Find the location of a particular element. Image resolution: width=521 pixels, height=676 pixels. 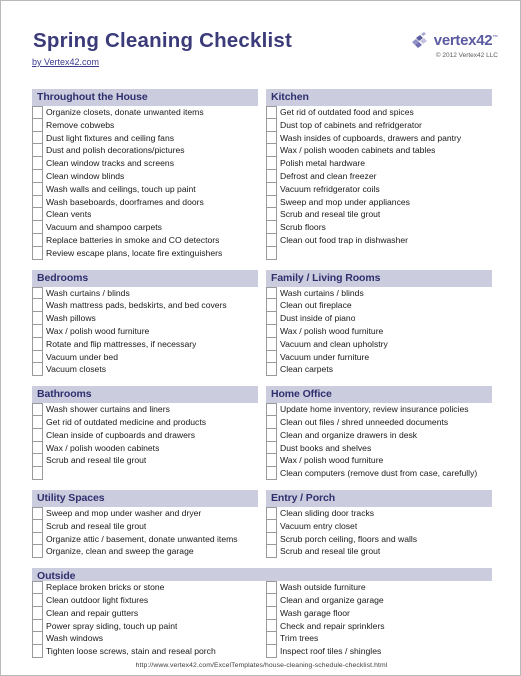

checklist-item: Clean out fireplace is located at coordinates (379, 306).